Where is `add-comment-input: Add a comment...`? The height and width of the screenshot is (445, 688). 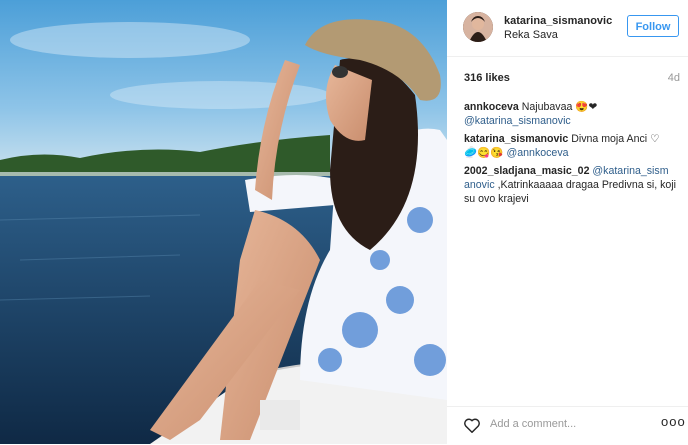 add-comment-input: Add a comment... is located at coordinates (533, 424).